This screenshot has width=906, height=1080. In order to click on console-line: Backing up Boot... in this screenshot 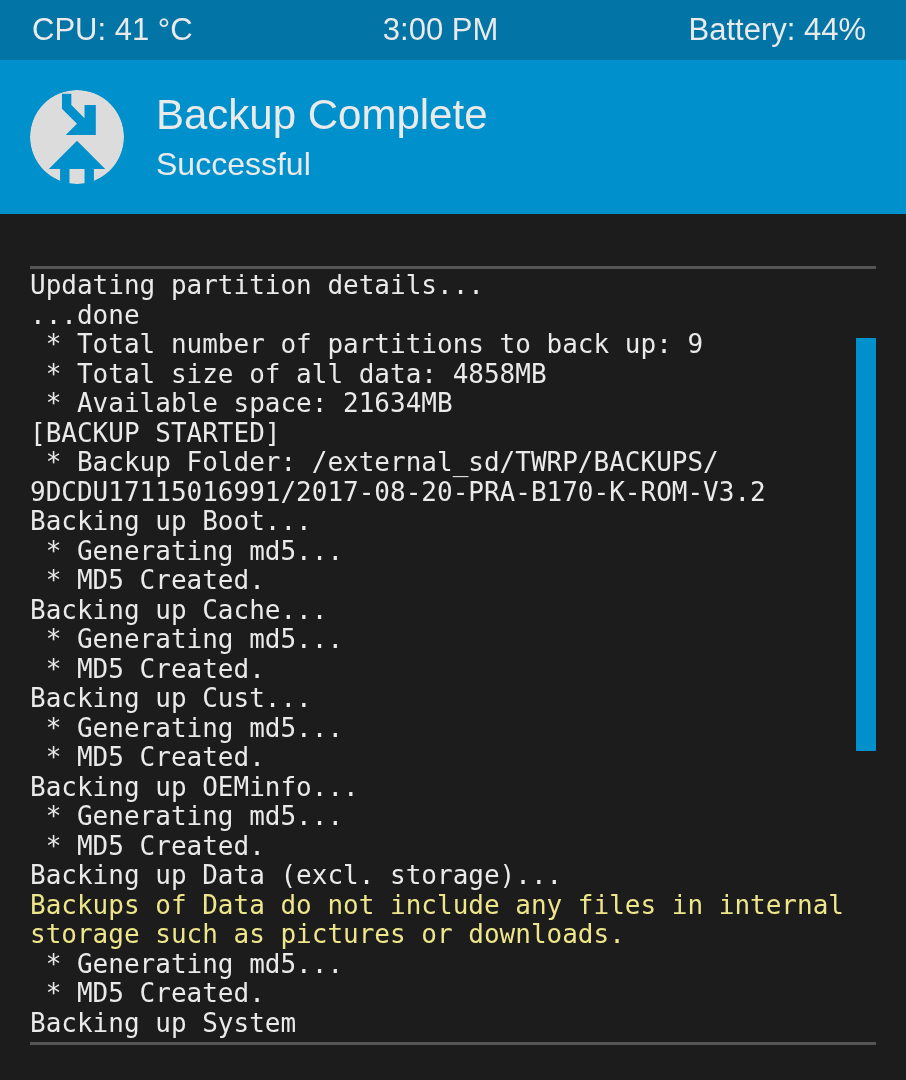, I will do `click(171, 522)`.